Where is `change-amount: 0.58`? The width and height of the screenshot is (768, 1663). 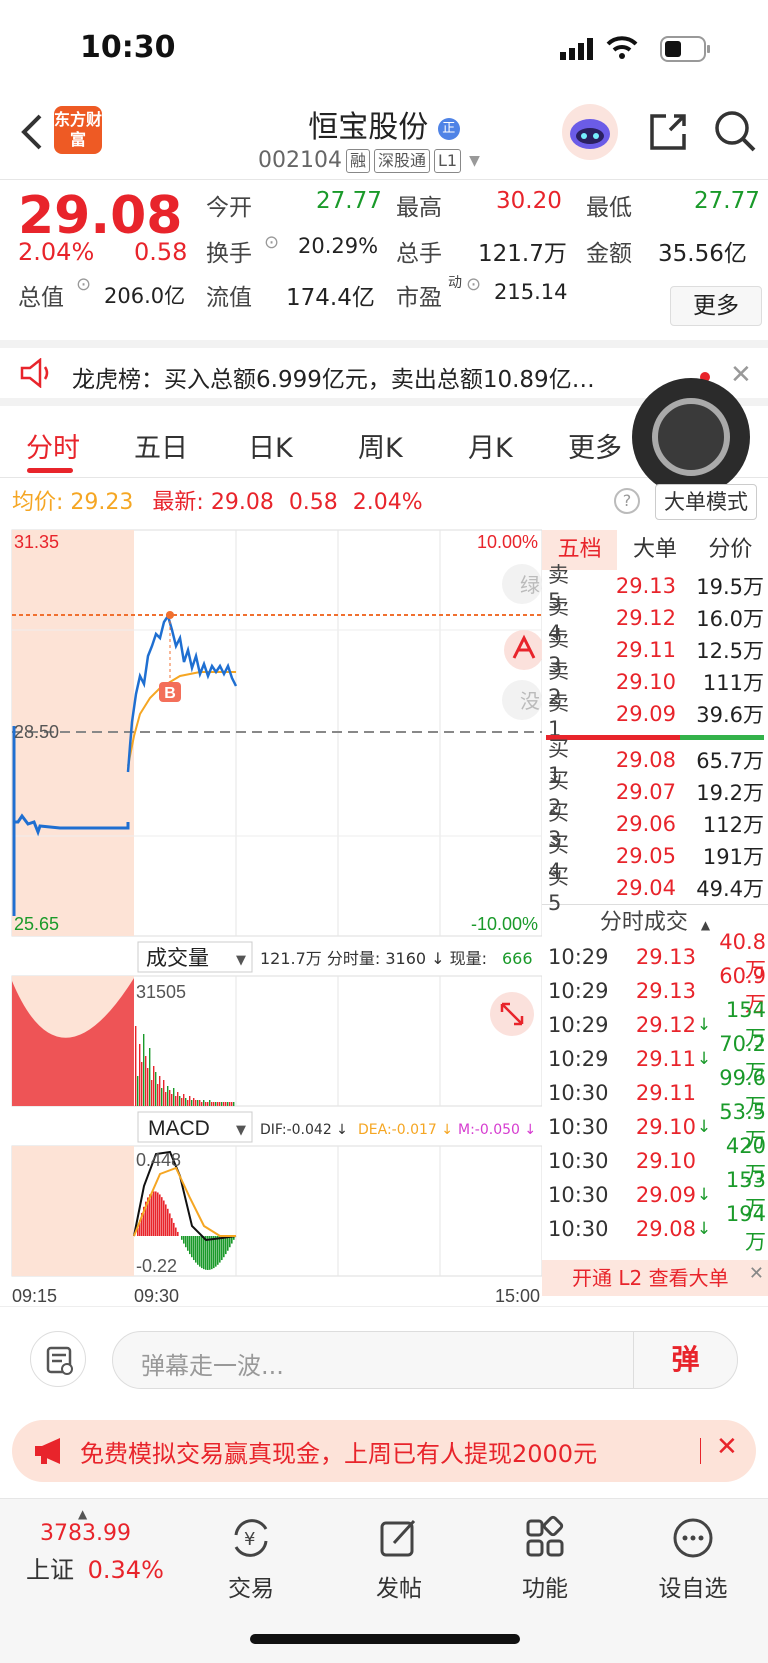
change-amount: 0.58 is located at coordinates (161, 252).